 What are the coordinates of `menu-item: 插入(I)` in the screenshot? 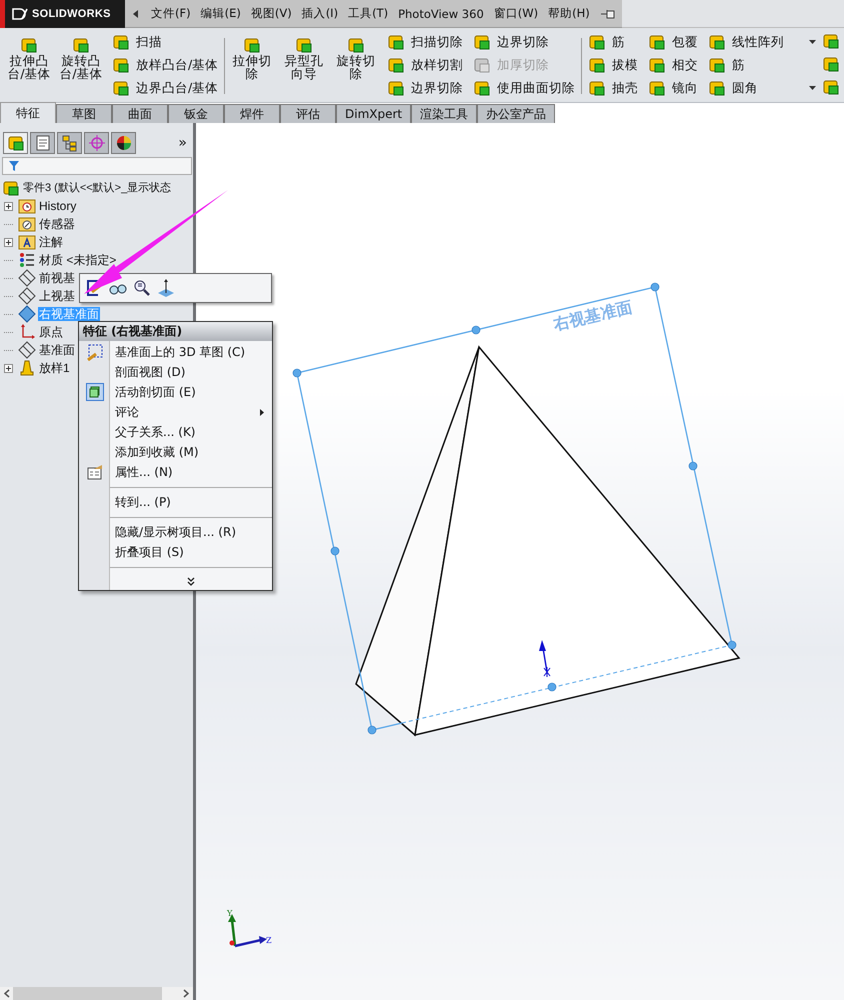 It's located at (320, 13).